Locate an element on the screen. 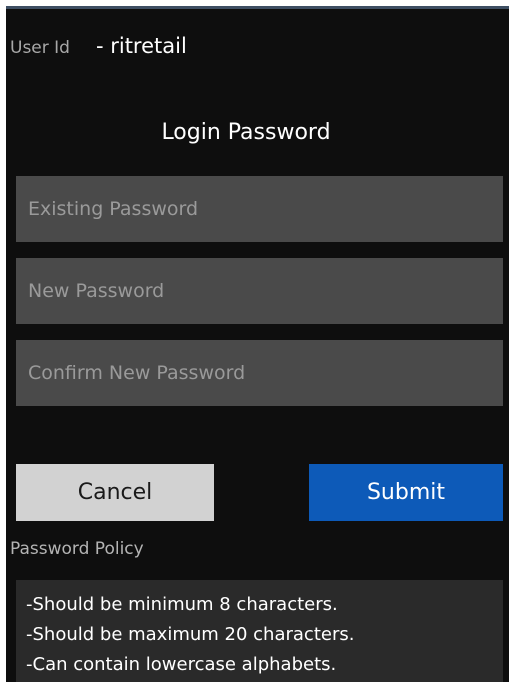  user-id-label: User Id is located at coordinates (40, 48).